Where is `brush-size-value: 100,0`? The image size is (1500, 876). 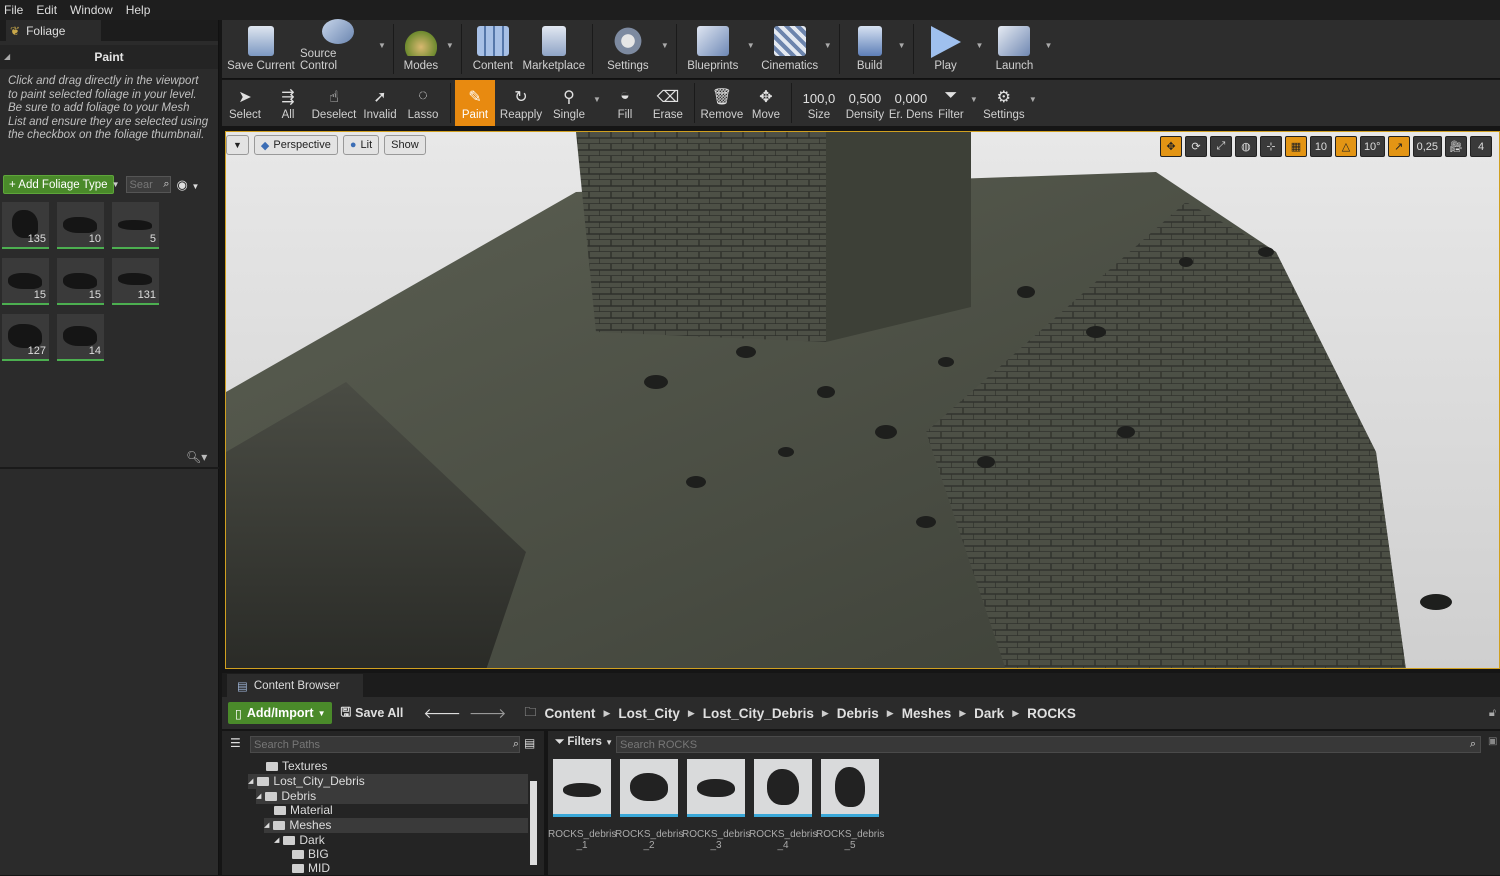
brush-size-value: 100,0 is located at coordinates (819, 98).